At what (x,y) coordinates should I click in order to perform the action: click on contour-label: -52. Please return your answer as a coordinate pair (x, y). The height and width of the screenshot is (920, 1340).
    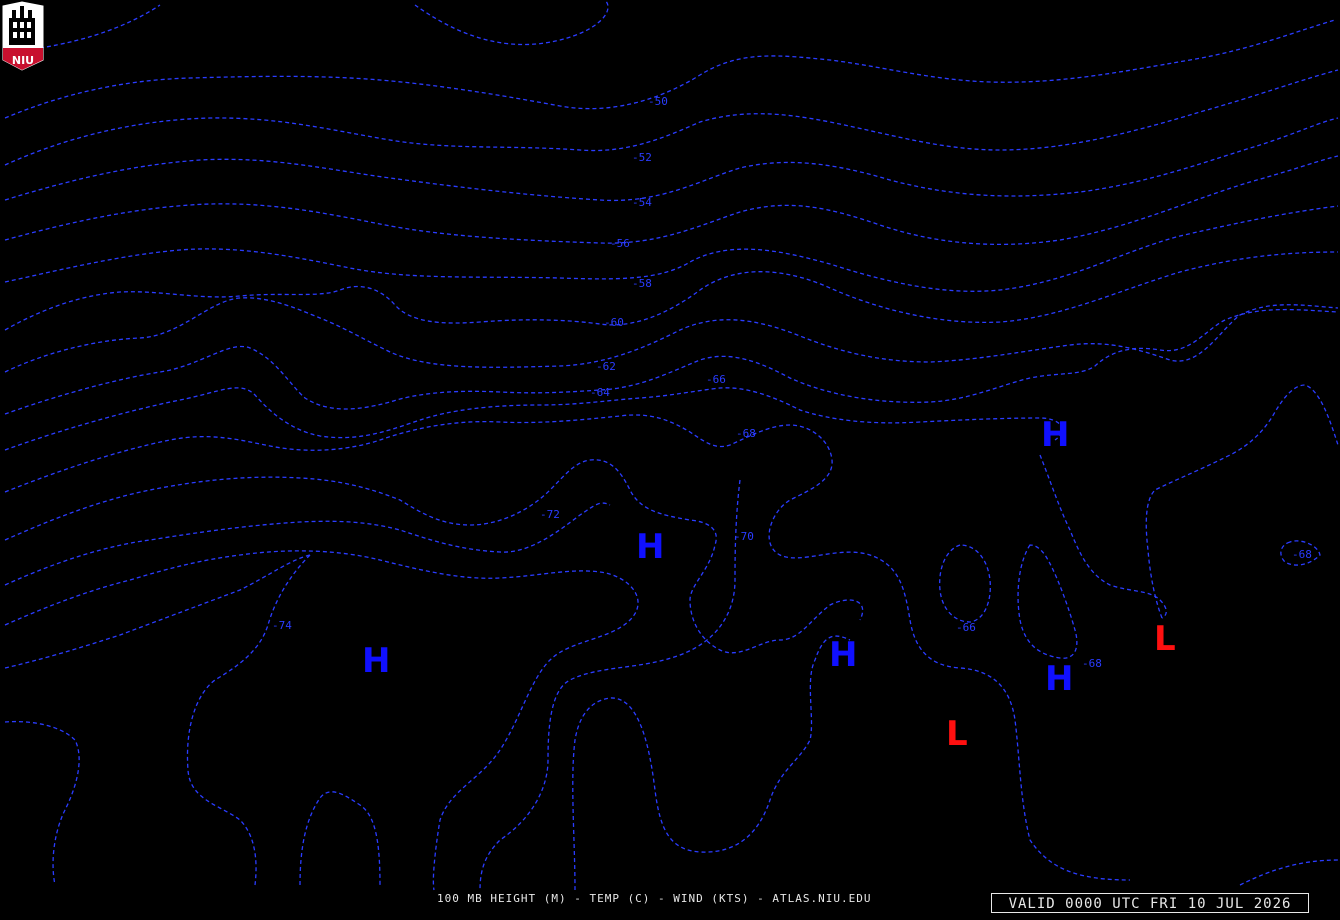
    Looking at the image, I should click on (642, 157).